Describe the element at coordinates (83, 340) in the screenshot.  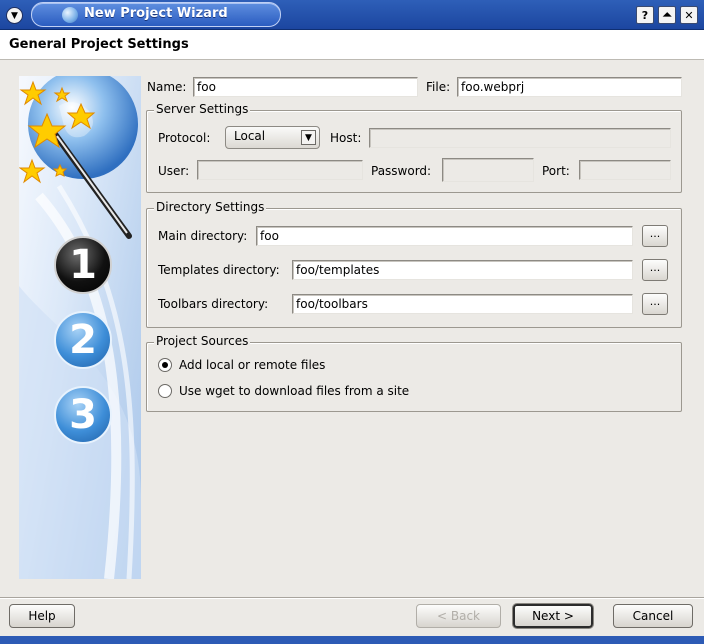
I see `step-2-icon: 2` at that location.